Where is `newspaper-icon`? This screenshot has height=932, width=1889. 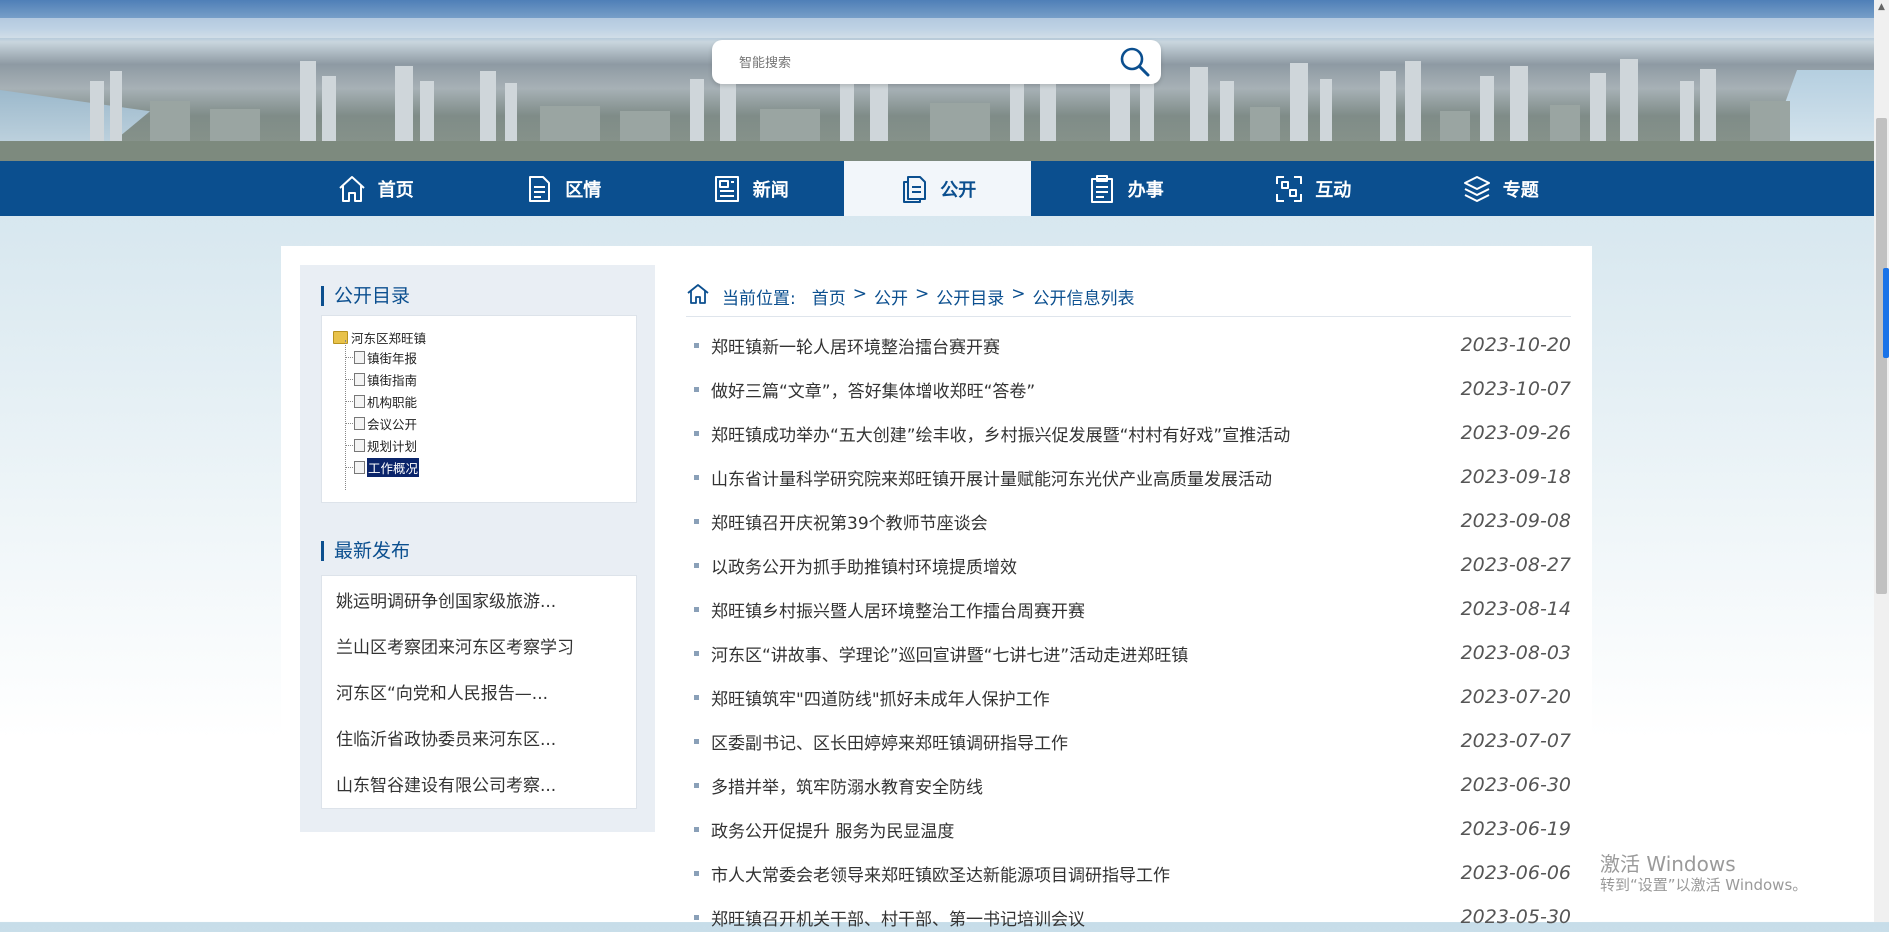 newspaper-icon is located at coordinates (726, 188).